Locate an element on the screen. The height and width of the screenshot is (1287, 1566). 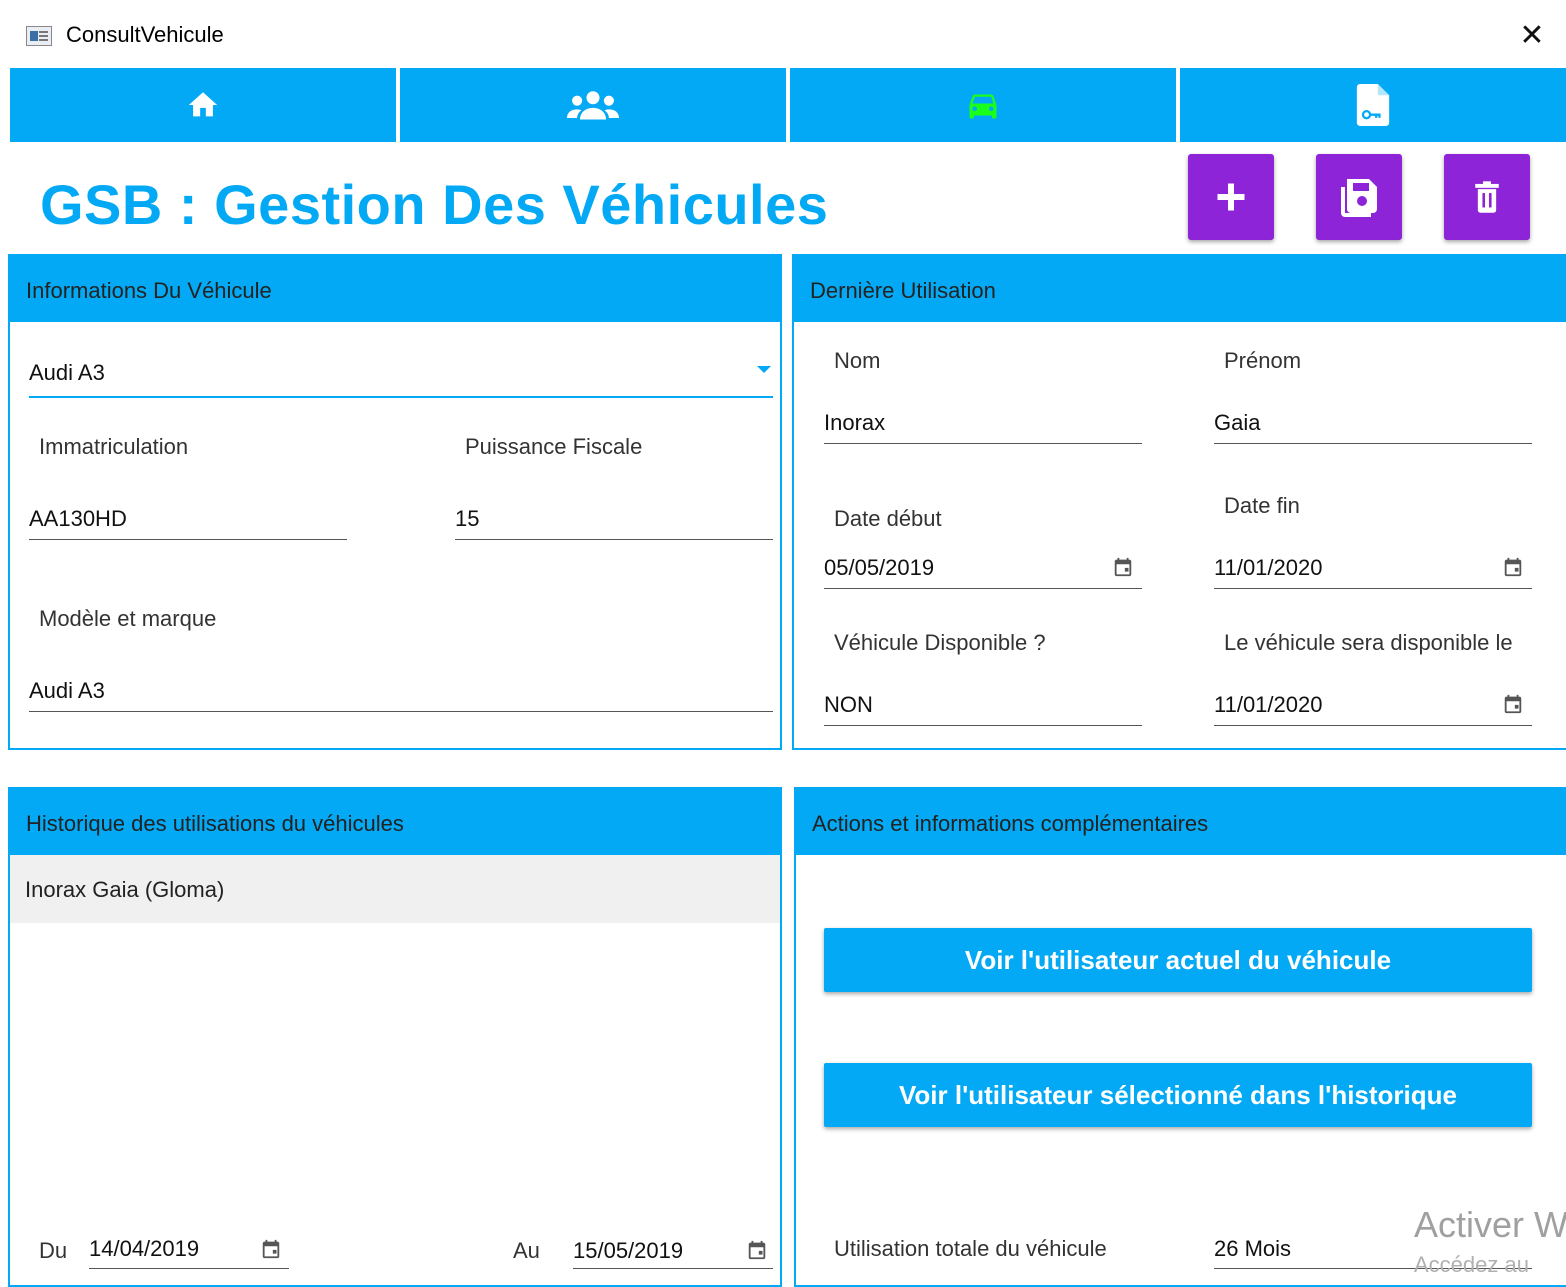
window-title: ConsultVehicule is located at coordinates (145, 34).